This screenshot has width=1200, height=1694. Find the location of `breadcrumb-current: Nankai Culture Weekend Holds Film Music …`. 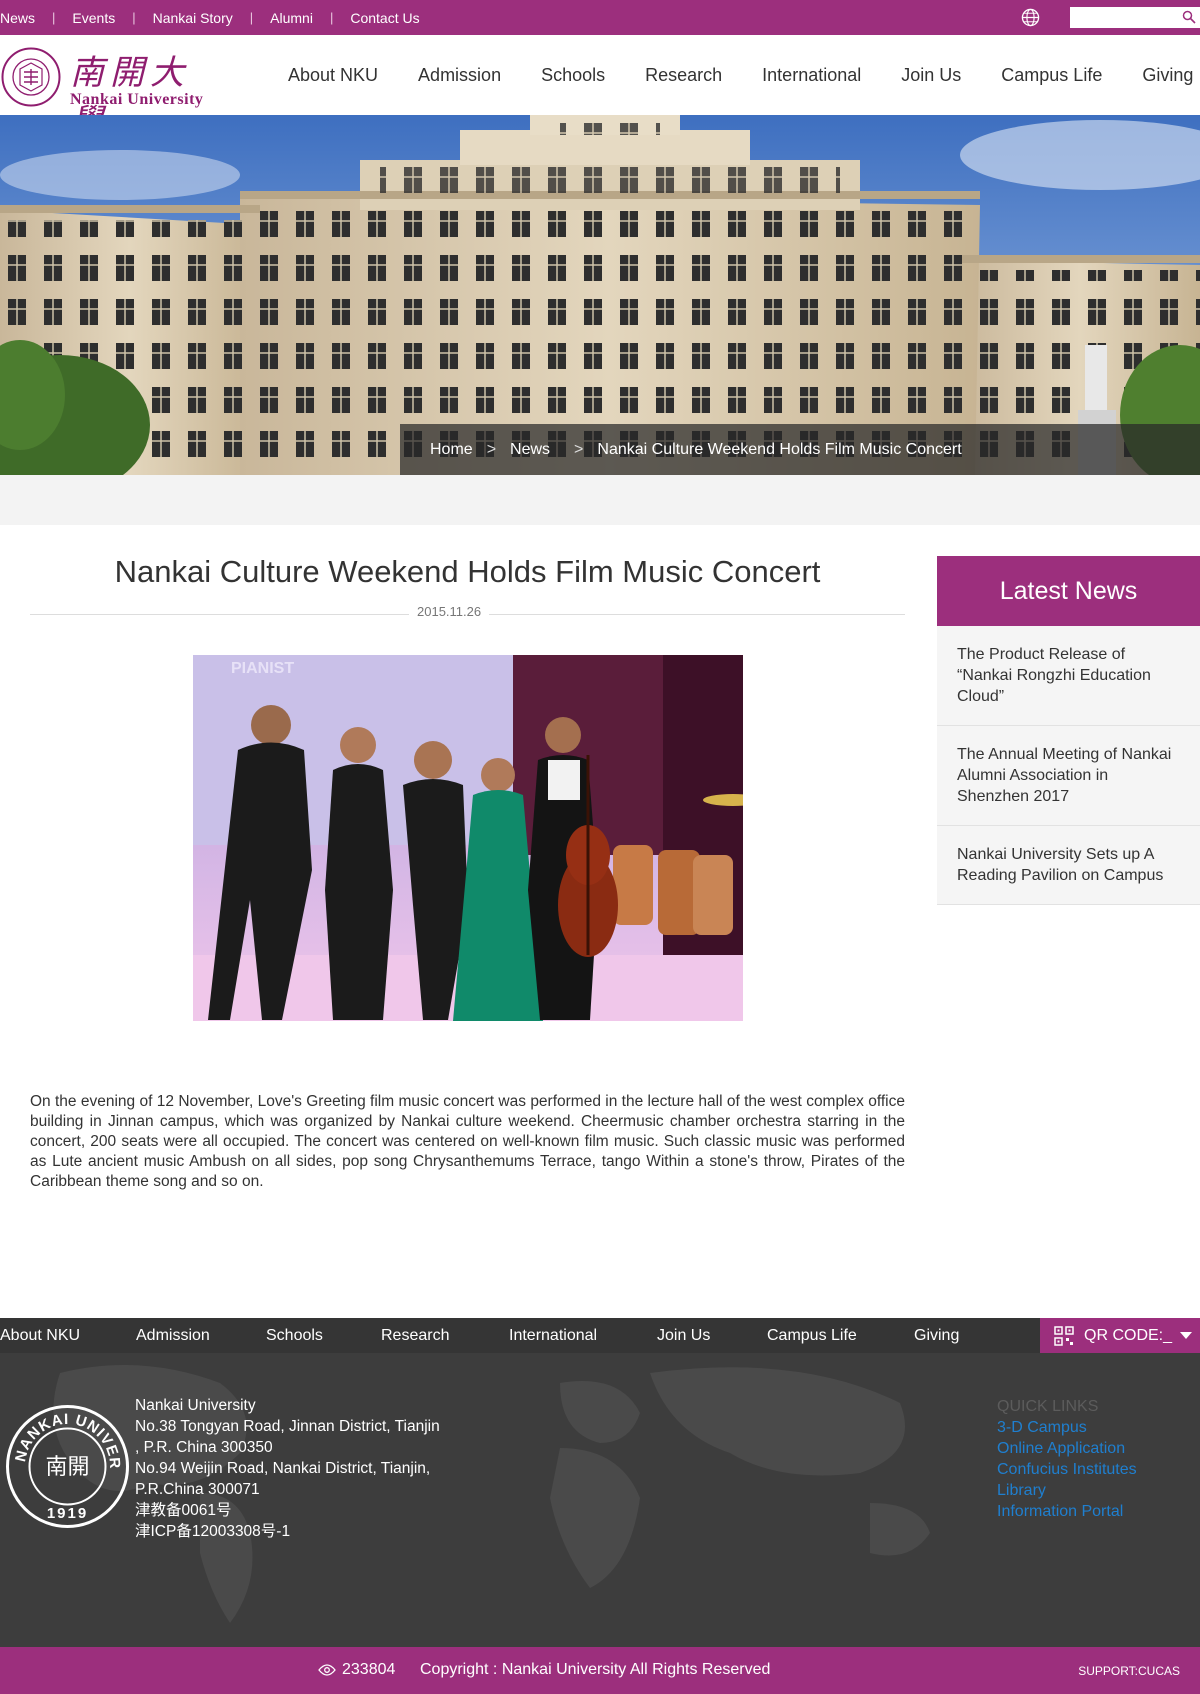

breadcrumb-current: Nankai Culture Weekend Holds Film Music … is located at coordinates (779, 449).